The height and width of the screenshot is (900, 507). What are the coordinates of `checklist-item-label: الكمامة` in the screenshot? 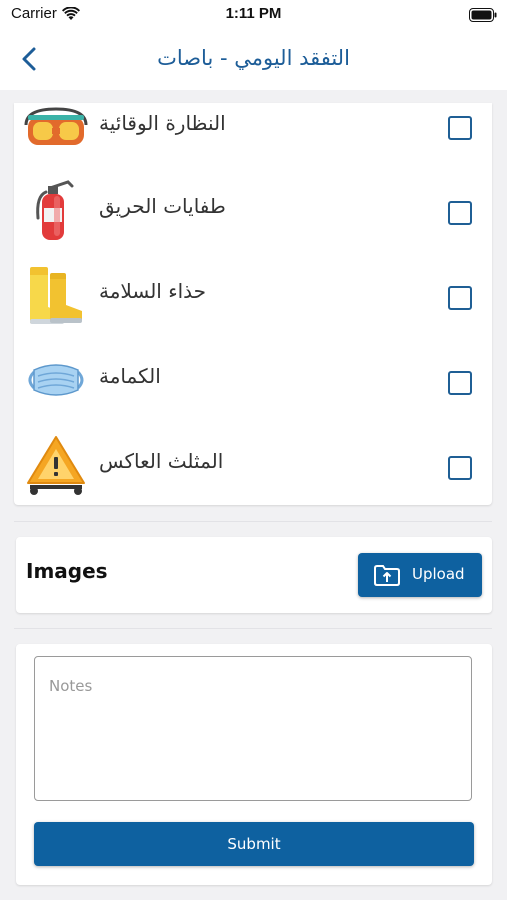 It's located at (130, 376).